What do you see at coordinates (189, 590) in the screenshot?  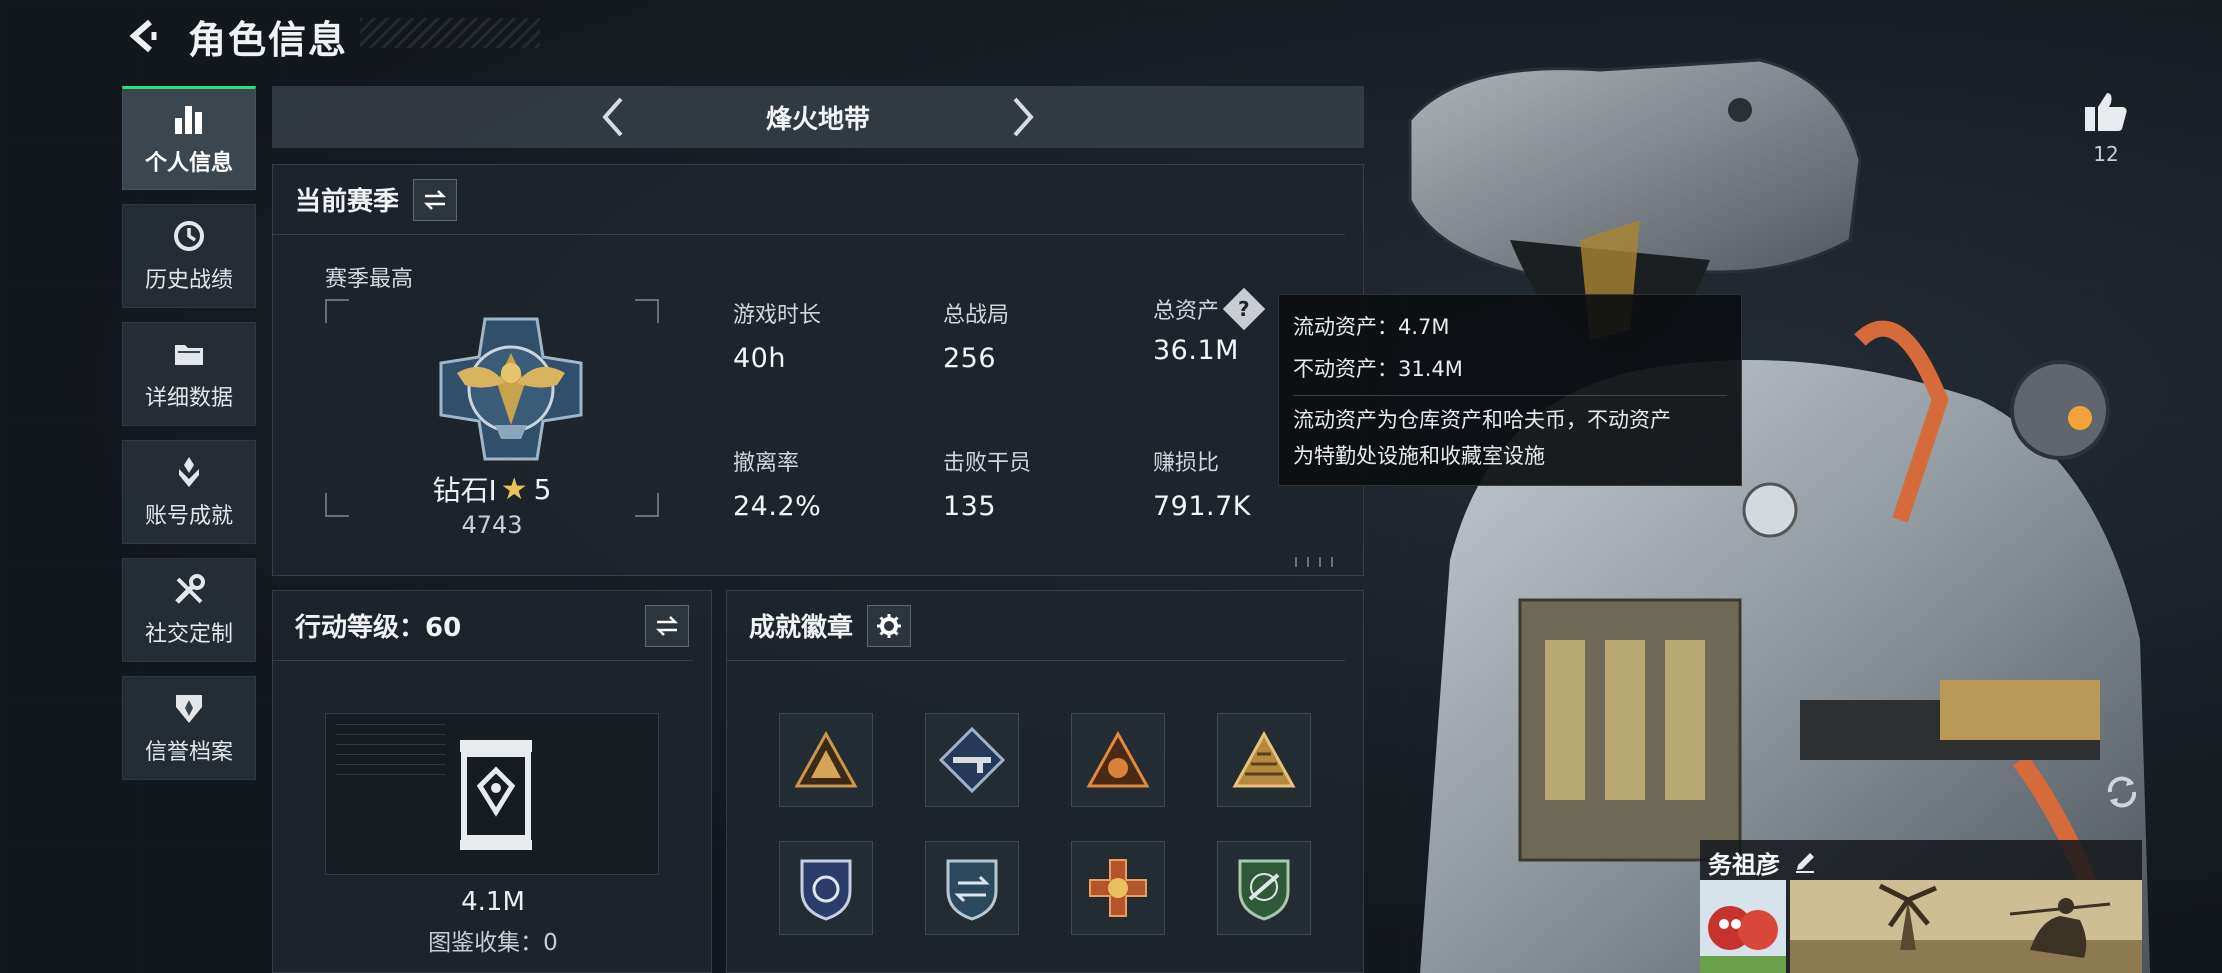 I see `tools-icon` at bounding box center [189, 590].